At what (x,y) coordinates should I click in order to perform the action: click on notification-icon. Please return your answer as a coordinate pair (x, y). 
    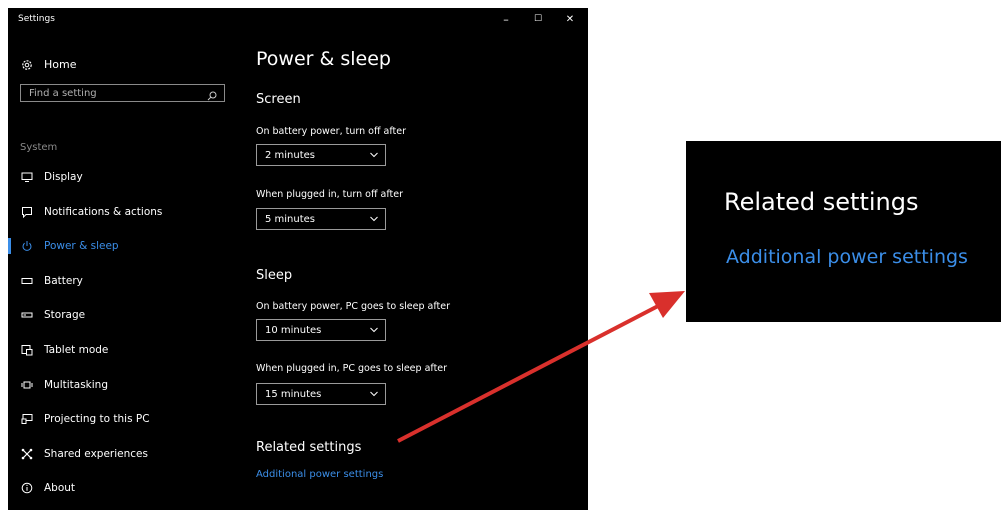
    Looking at the image, I should click on (27, 212).